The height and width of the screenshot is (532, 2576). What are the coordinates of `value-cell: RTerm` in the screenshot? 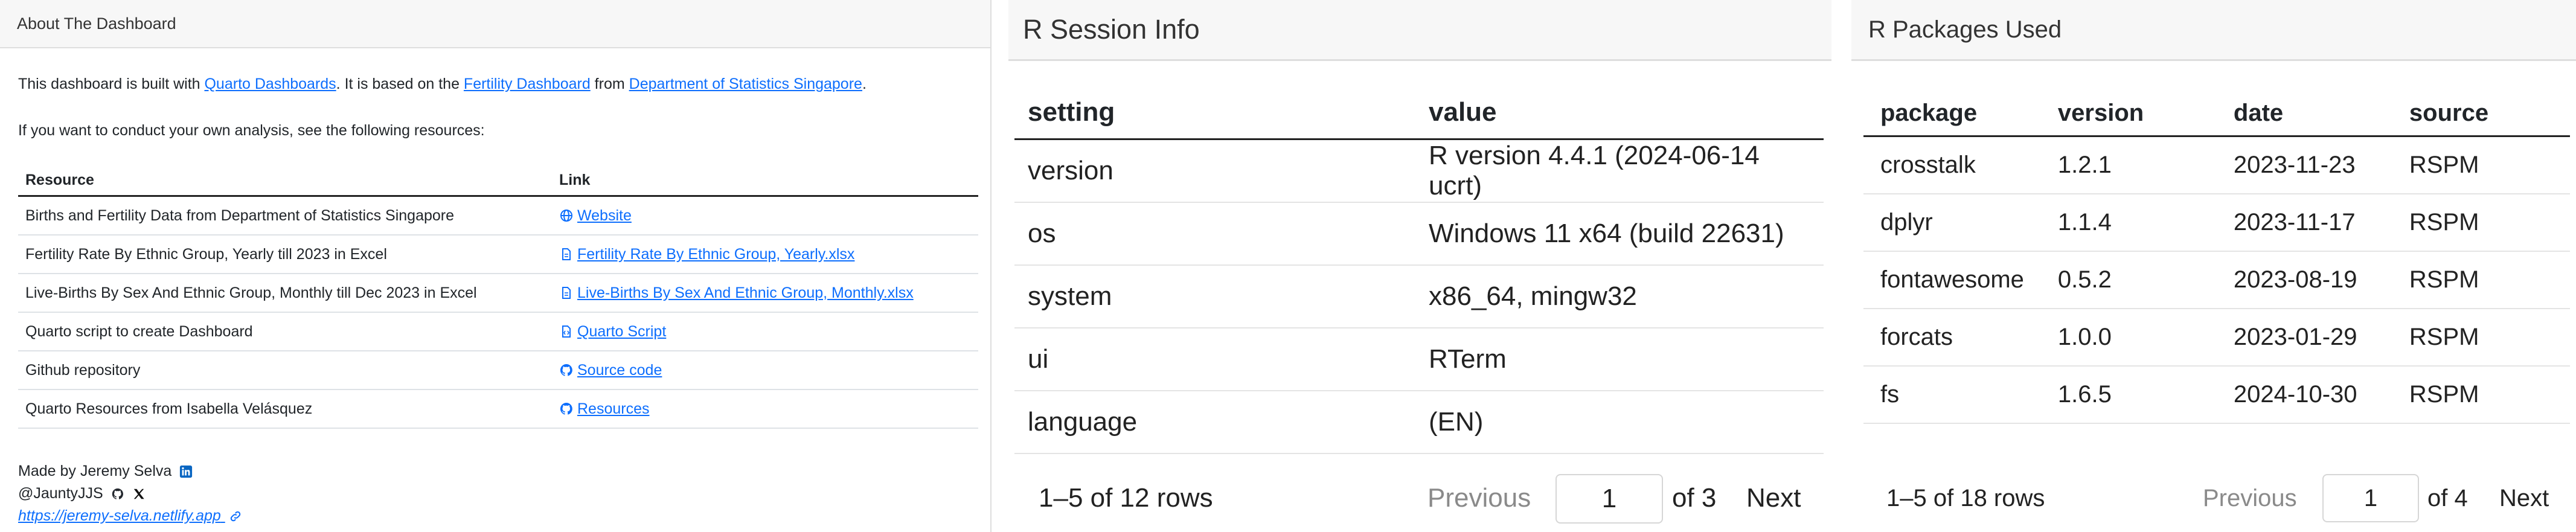 It's located at (1619, 359).